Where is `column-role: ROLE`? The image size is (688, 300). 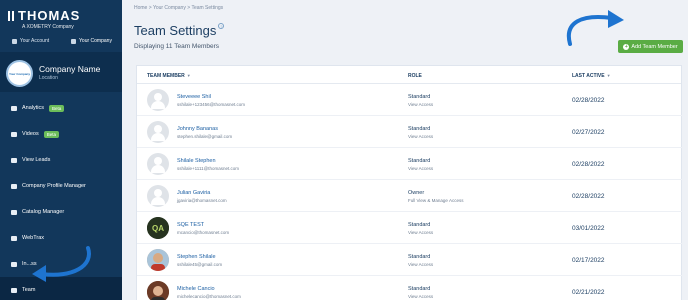 column-role: ROLE is located at coordinates (415, 76).